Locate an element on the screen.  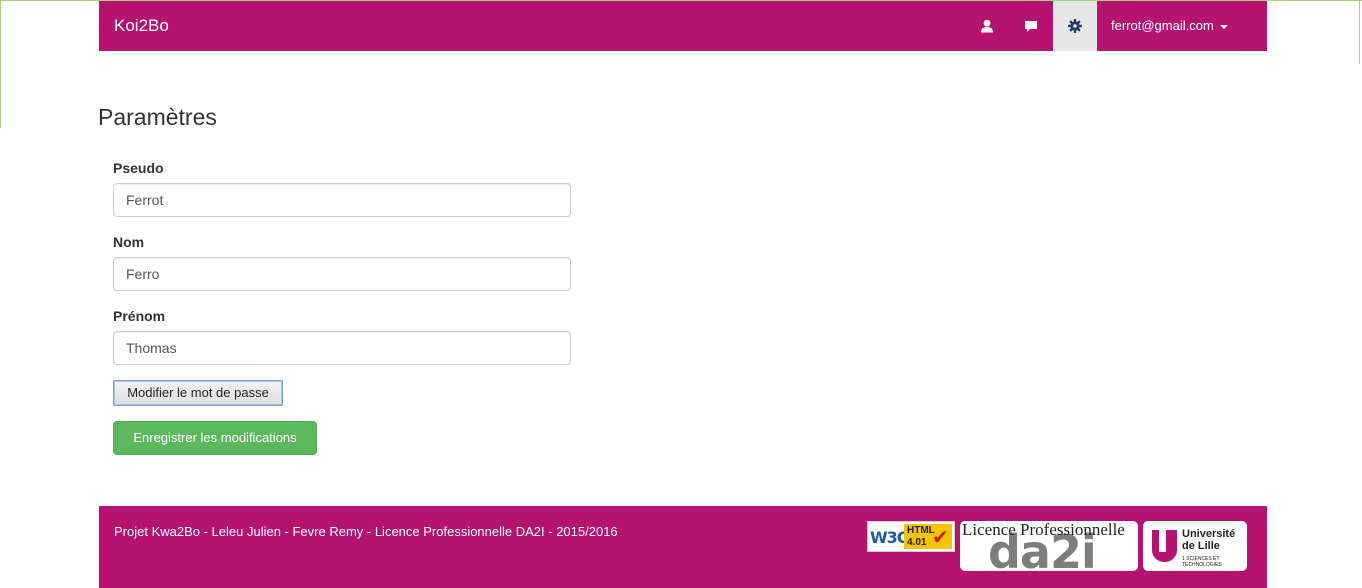
prenom-input is located at coordinates (342, 348).